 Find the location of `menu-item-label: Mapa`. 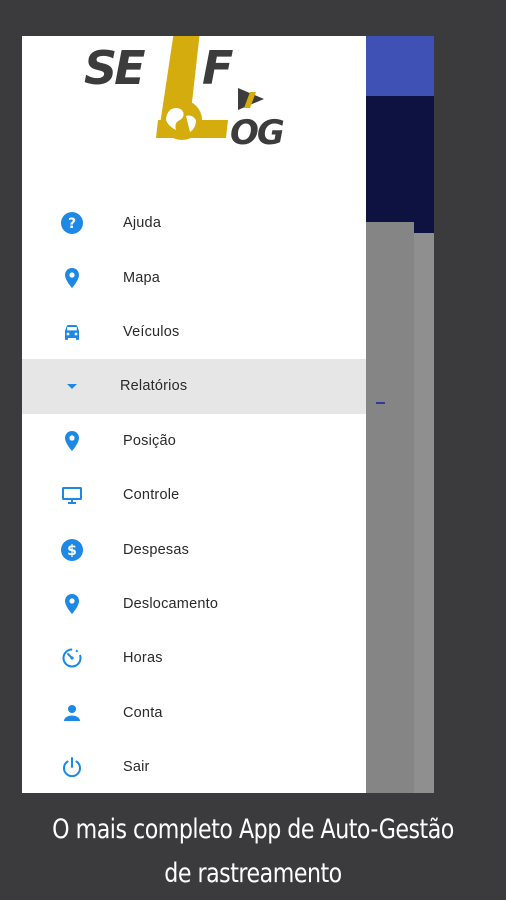

menu-item-label: Mapa is located at coordinates (142, 277).